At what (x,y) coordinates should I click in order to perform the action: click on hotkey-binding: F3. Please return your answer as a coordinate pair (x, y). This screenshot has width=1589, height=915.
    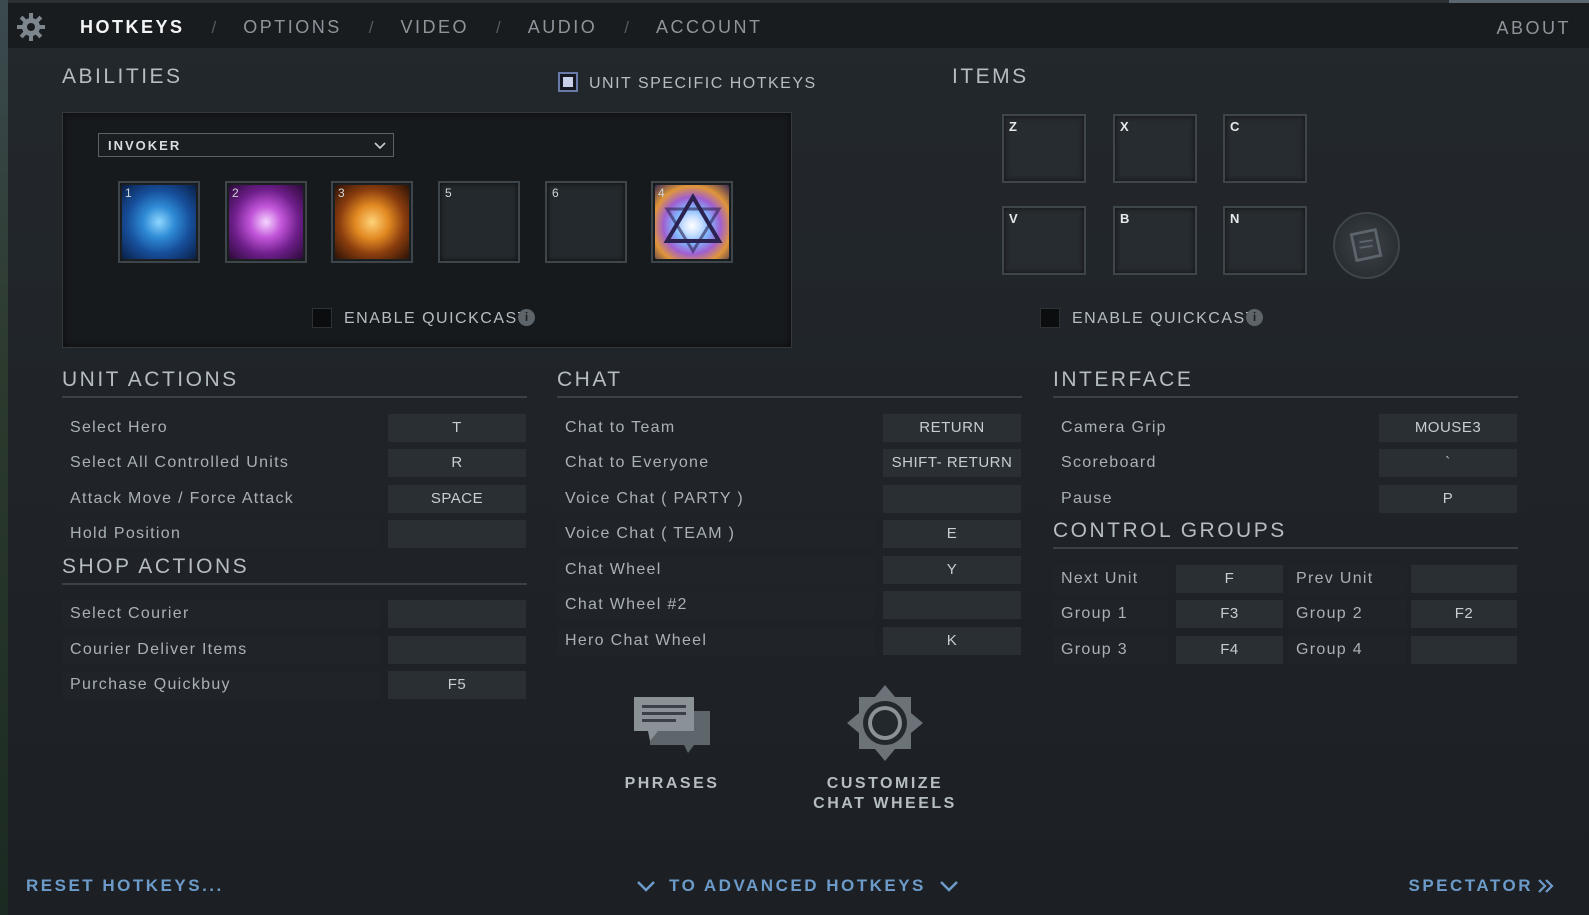
    Looking at the image, I should click on (1229, 614).